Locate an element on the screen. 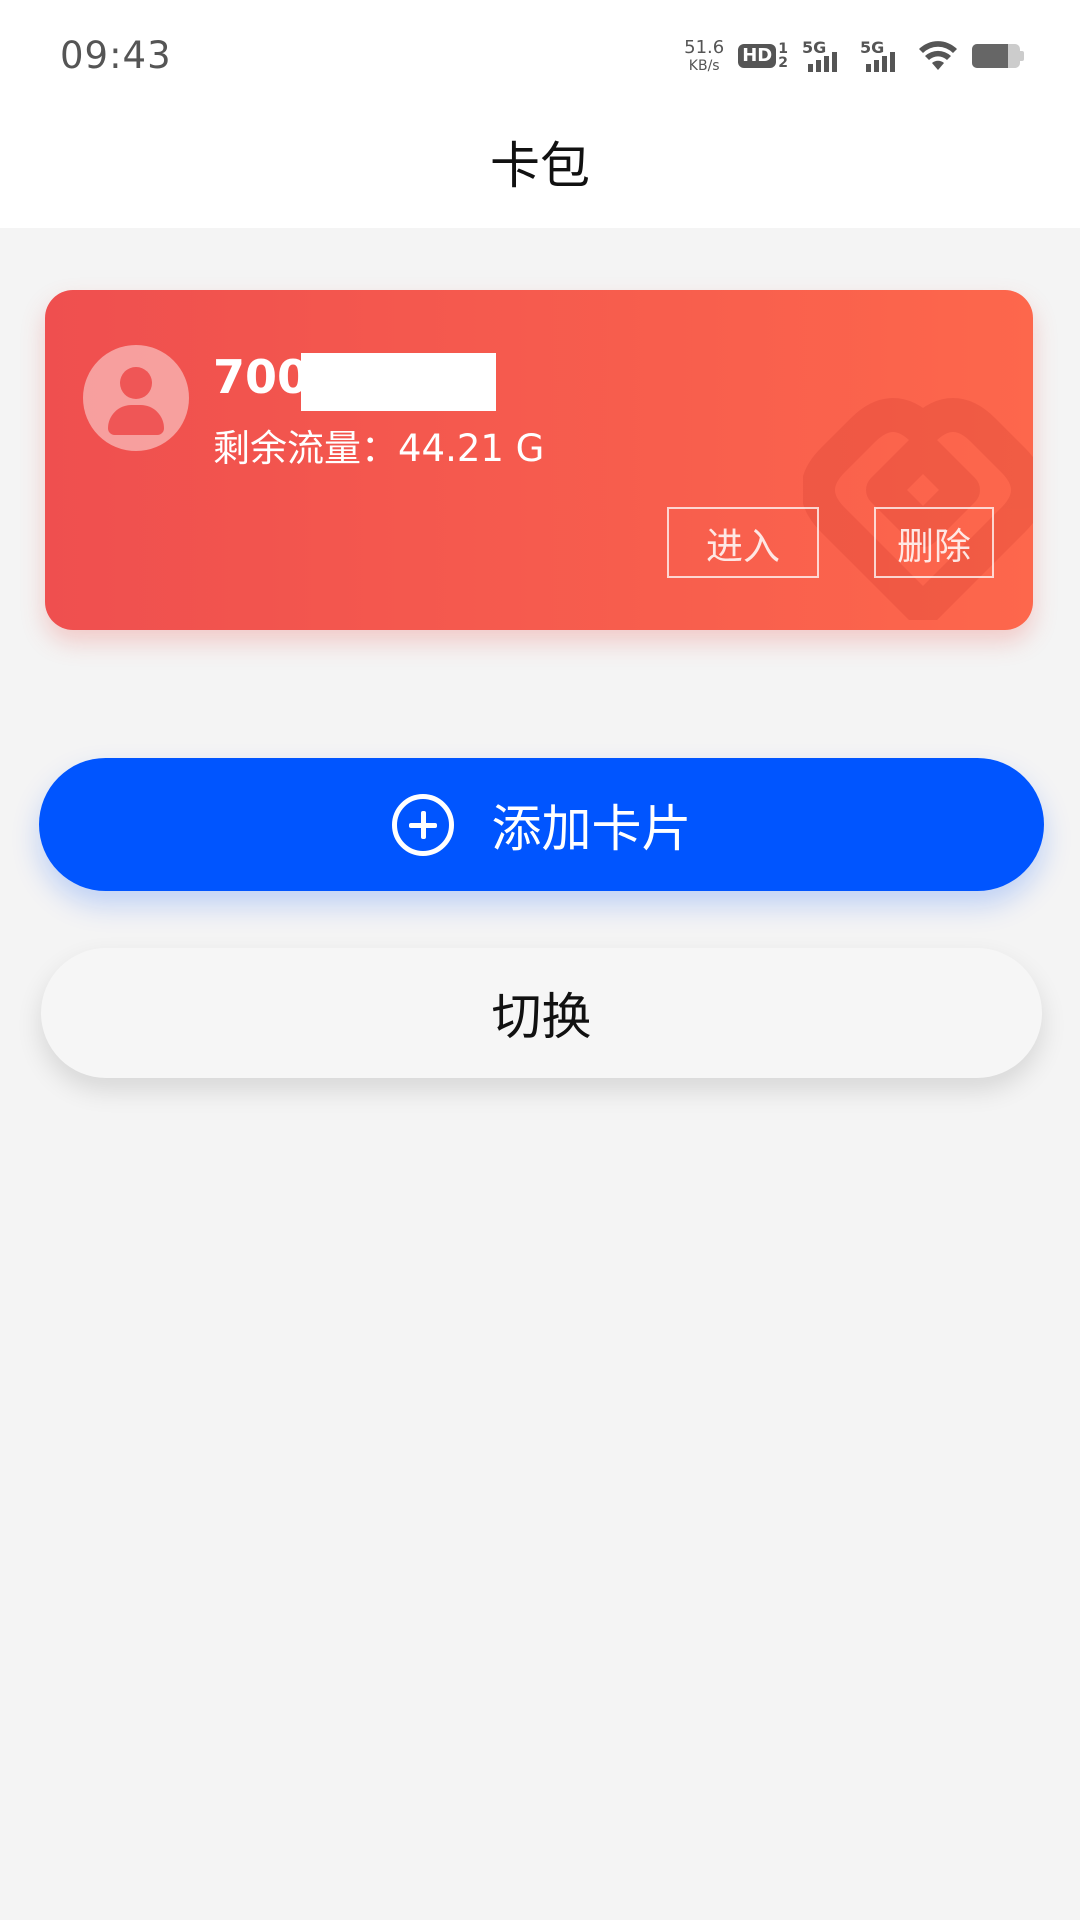 This screenshot has height=1920, width=1080. remaining-data: 剩余流量：44.21 G is located at coordinates (378, 445).